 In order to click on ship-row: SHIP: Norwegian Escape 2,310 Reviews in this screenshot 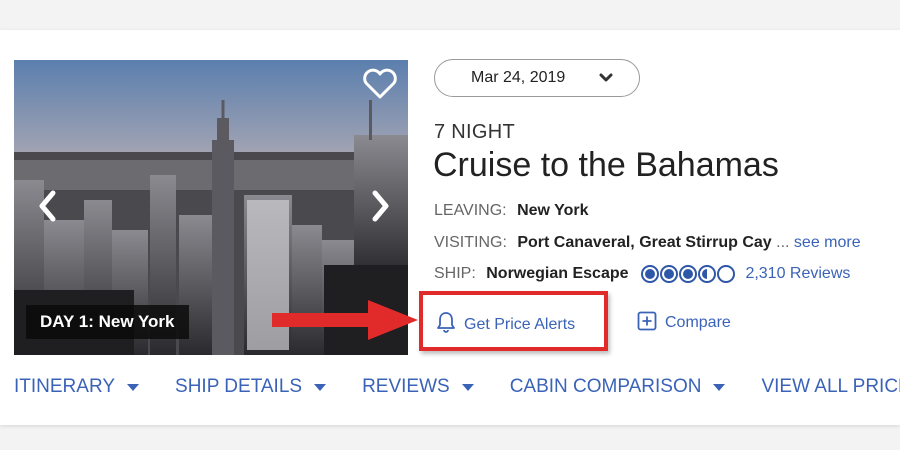, I will do `click(642, 274)`.